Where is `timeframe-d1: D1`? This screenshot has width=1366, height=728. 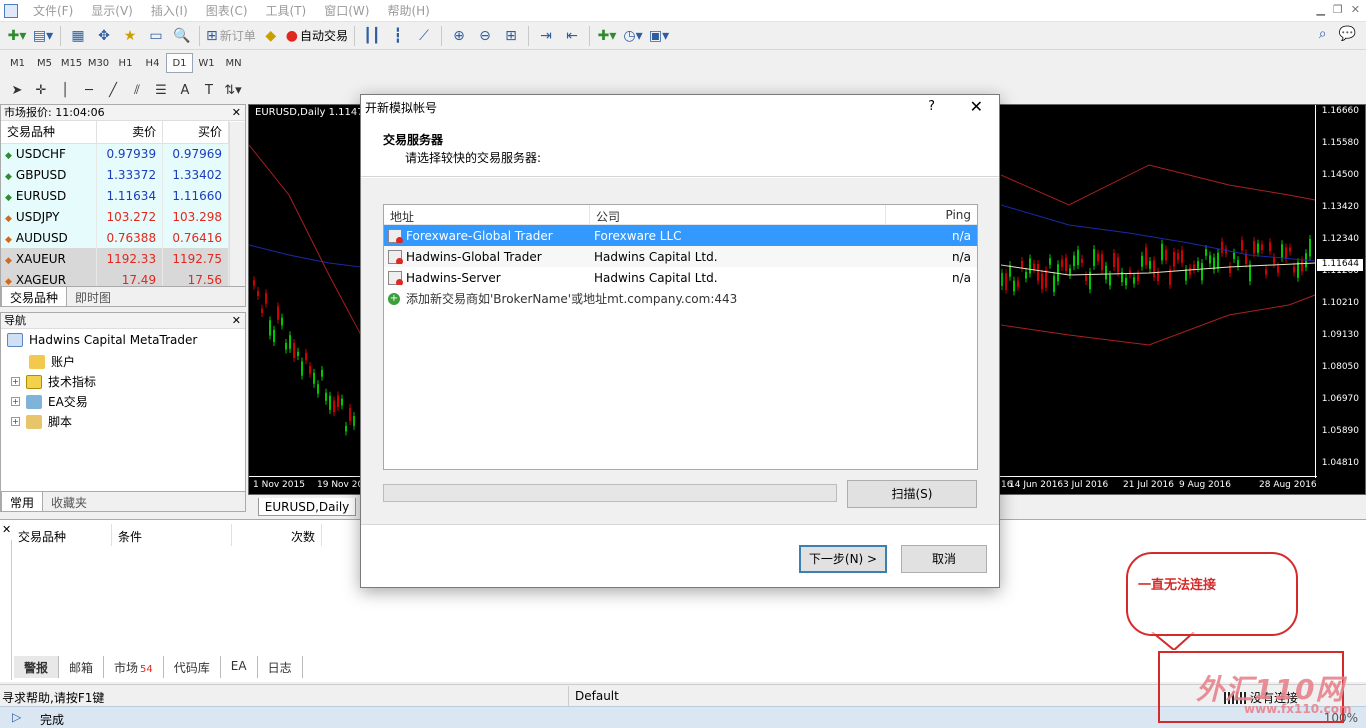 timeframe-d1: D1 is located at coordinates (179, 63).